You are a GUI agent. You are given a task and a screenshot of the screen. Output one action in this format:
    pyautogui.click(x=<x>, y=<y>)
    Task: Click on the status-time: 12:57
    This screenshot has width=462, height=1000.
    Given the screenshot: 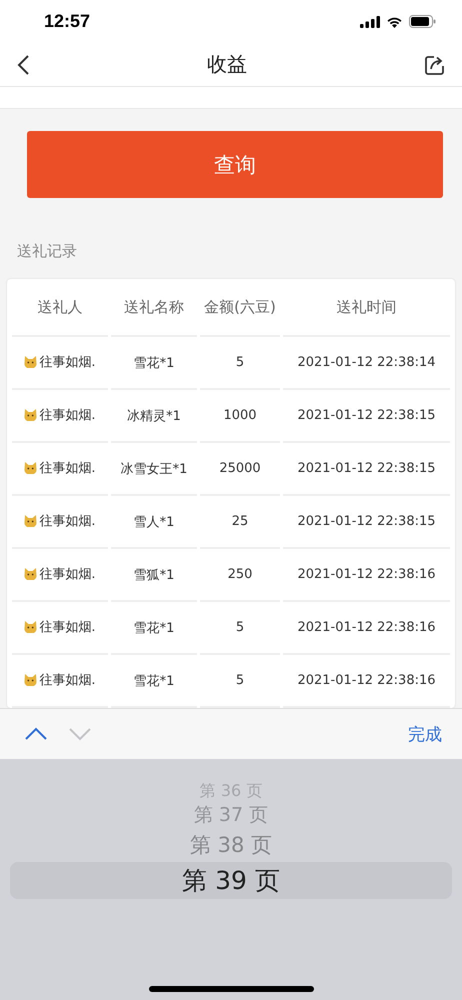 What is the action you would take?
    pyautogui.click(x=68, y=21)
    